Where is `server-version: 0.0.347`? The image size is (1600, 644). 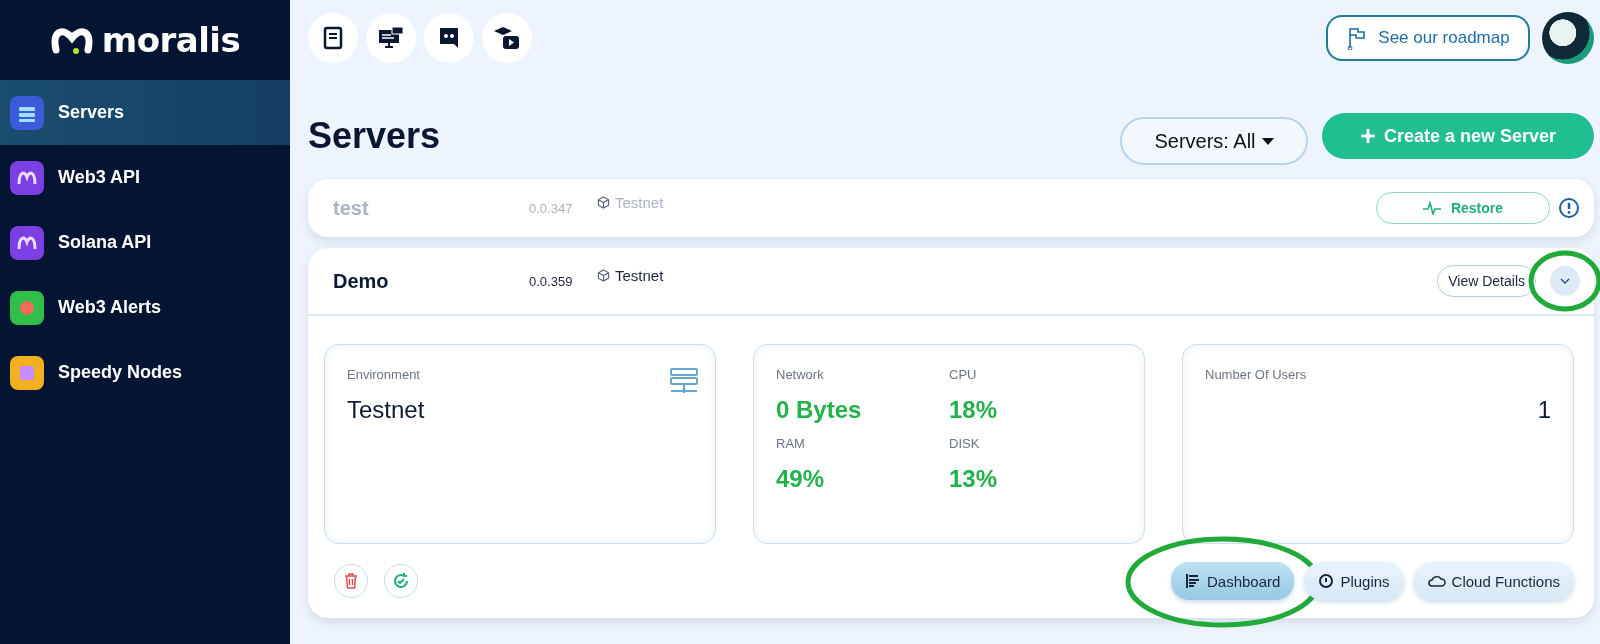 server-version: 0.0.347 is located at coordinates (551, 208).